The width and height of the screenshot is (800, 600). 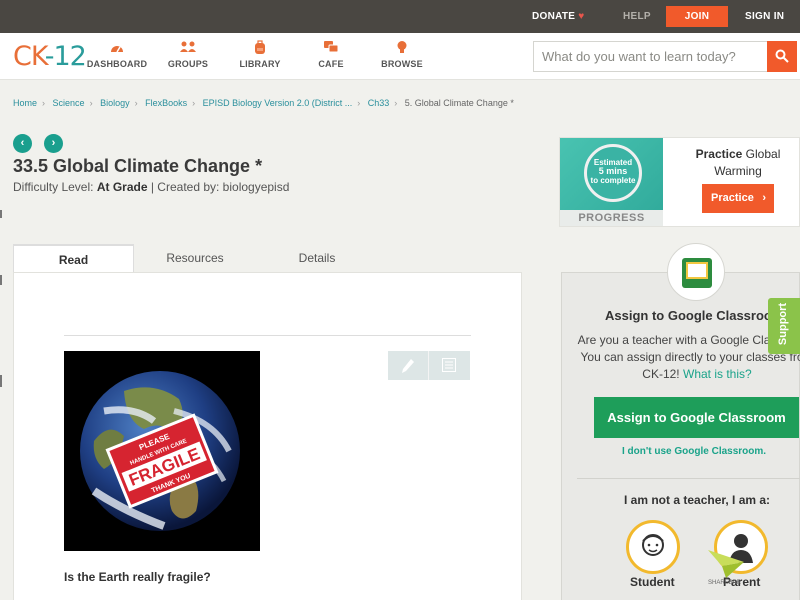 What do you see at coordinates (719, 154) in the screenshot?
I see `practice-title-bold: Practice` at bounding box center [719, 154].